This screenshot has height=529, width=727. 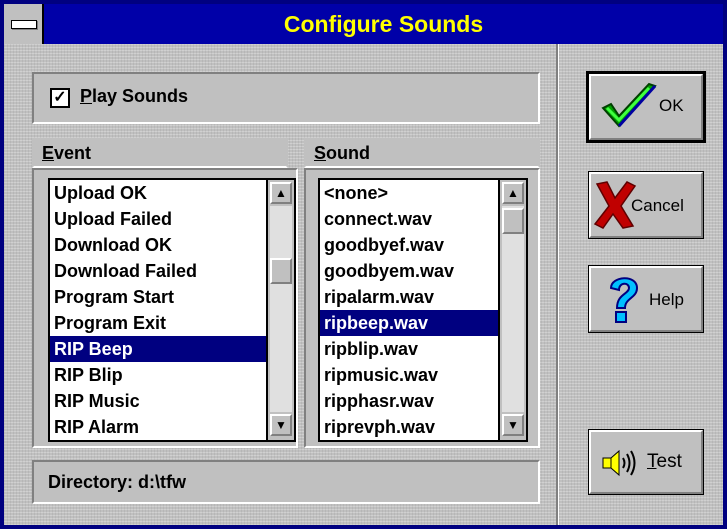 I want to click on event-list-item: Download Failed, so click(x=172, y=271).